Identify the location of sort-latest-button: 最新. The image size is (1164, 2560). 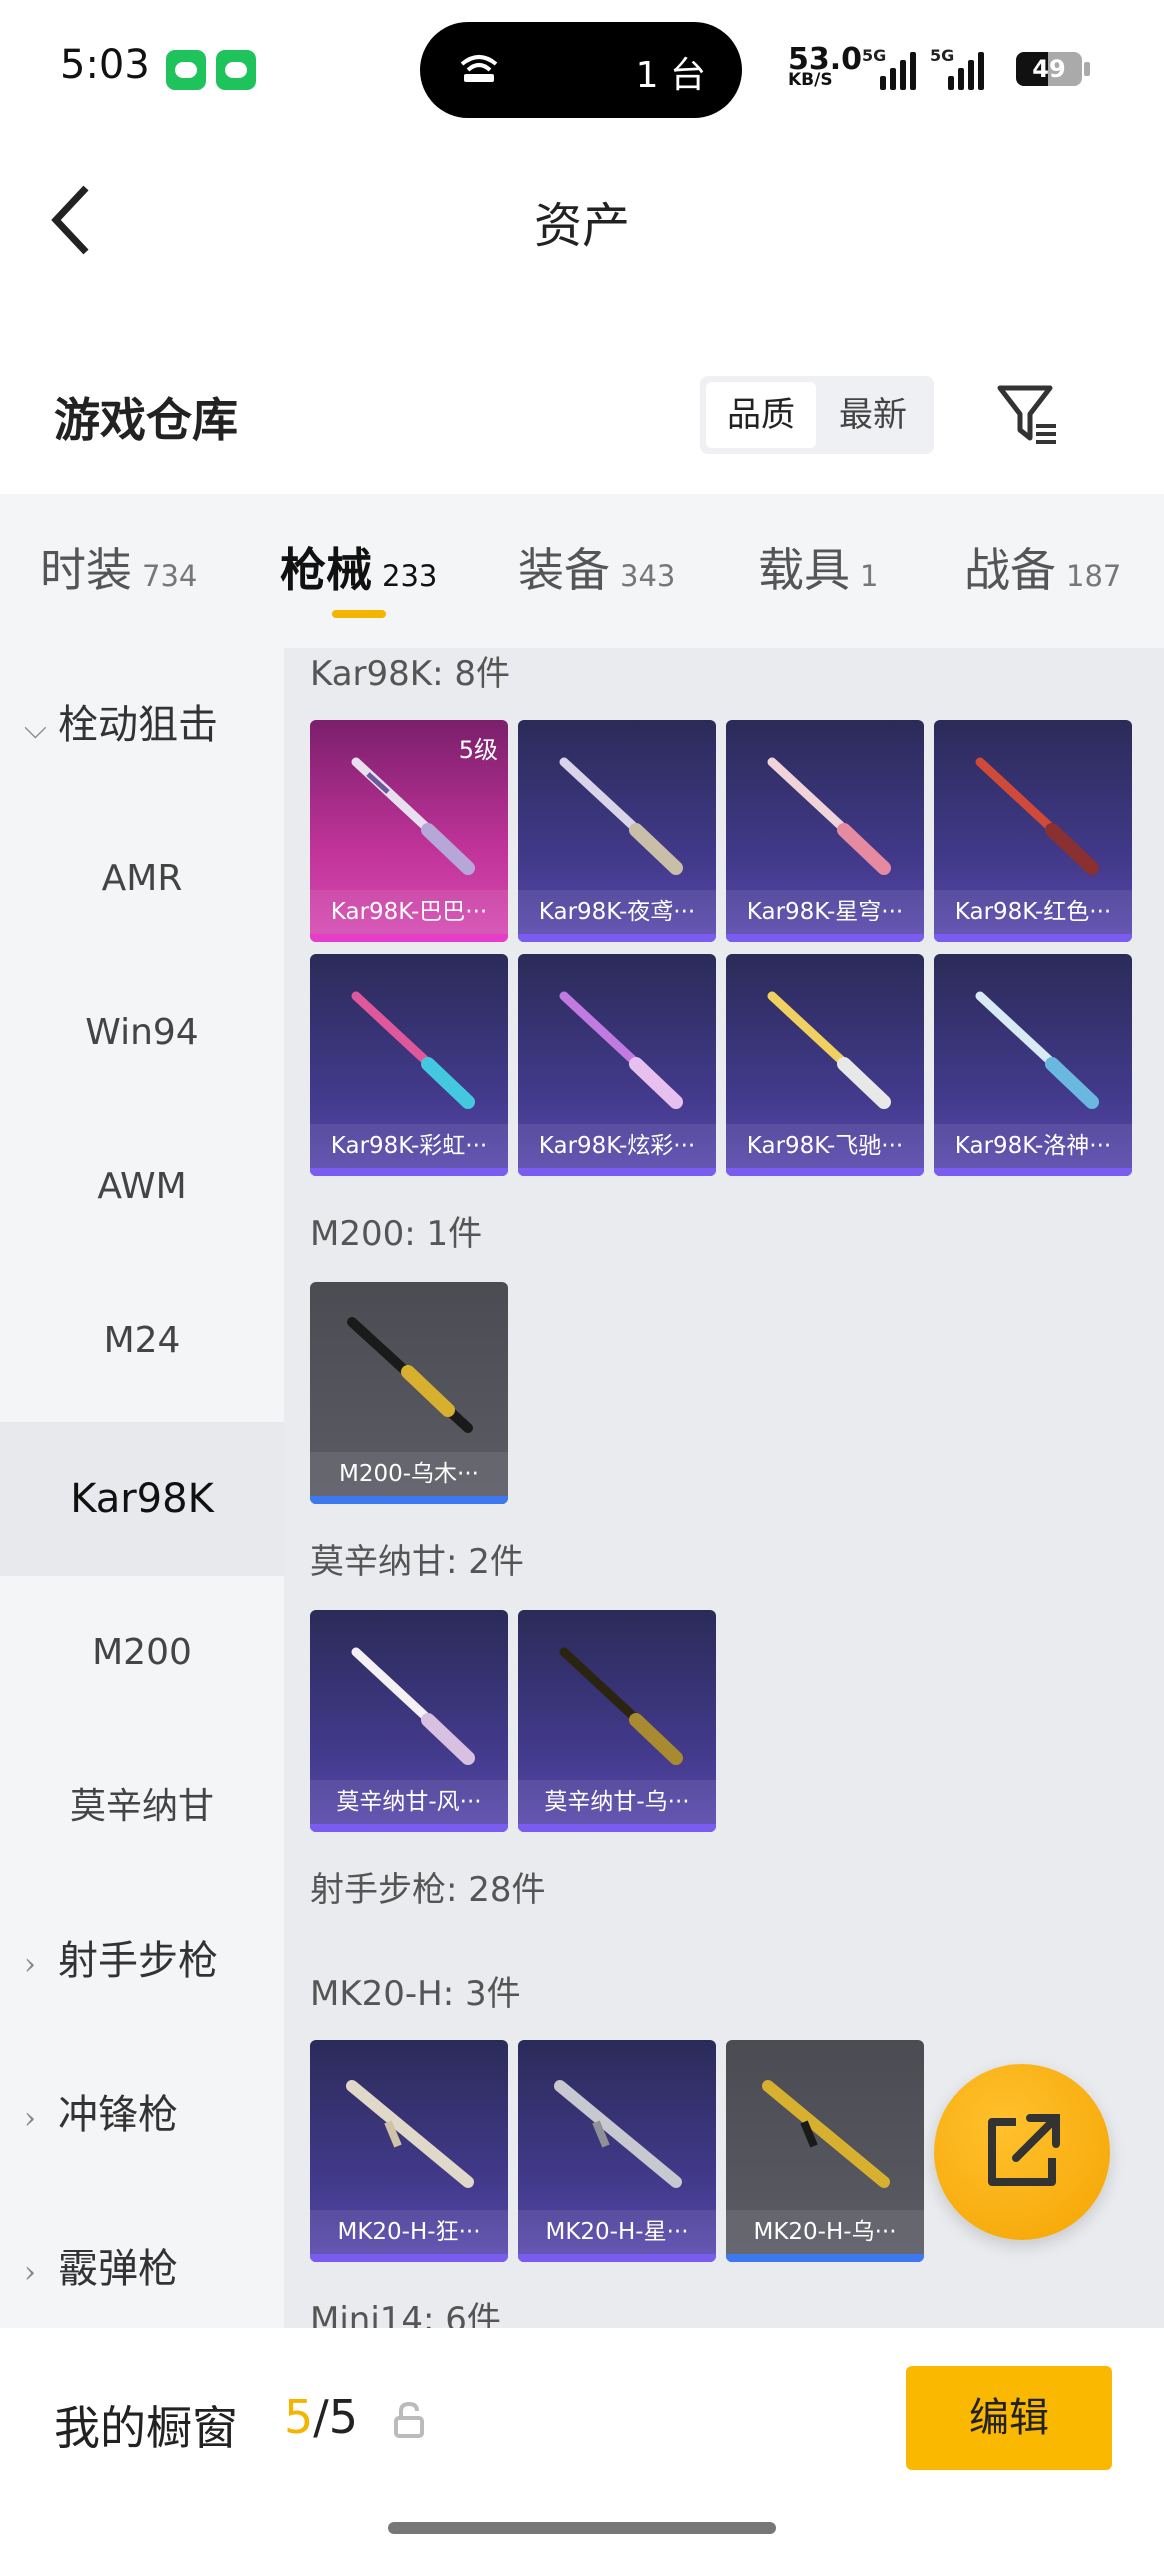
(873, 415).